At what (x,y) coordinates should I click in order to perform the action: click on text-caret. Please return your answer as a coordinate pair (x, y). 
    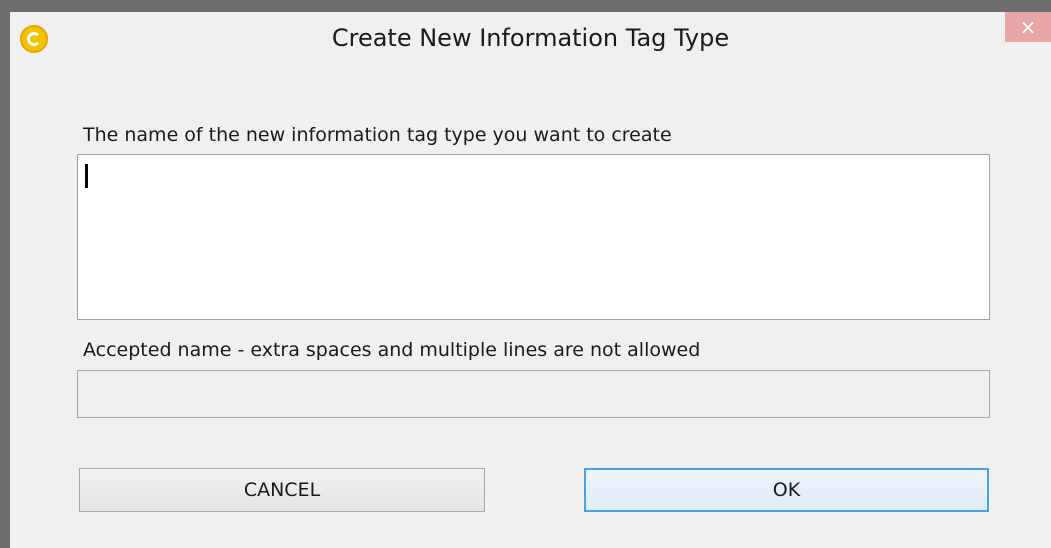
    Looking at the image, I should click on (86, 176).